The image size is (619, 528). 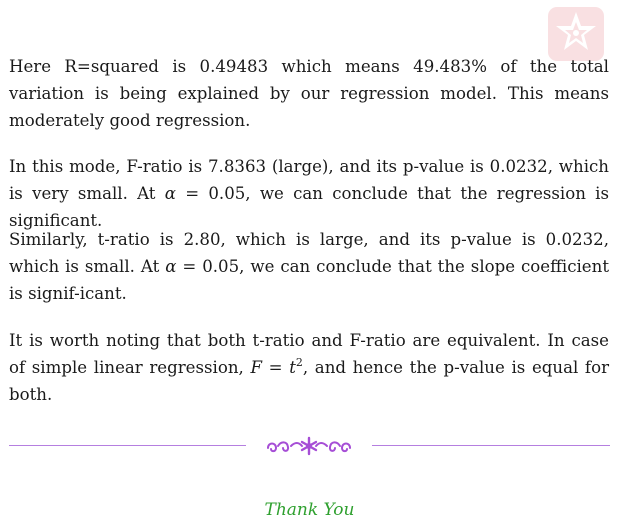 What do you see at coordinates (309, 446) in the screenshot?
I see `floral-ornament-icon` at bounding box center [309, 446].